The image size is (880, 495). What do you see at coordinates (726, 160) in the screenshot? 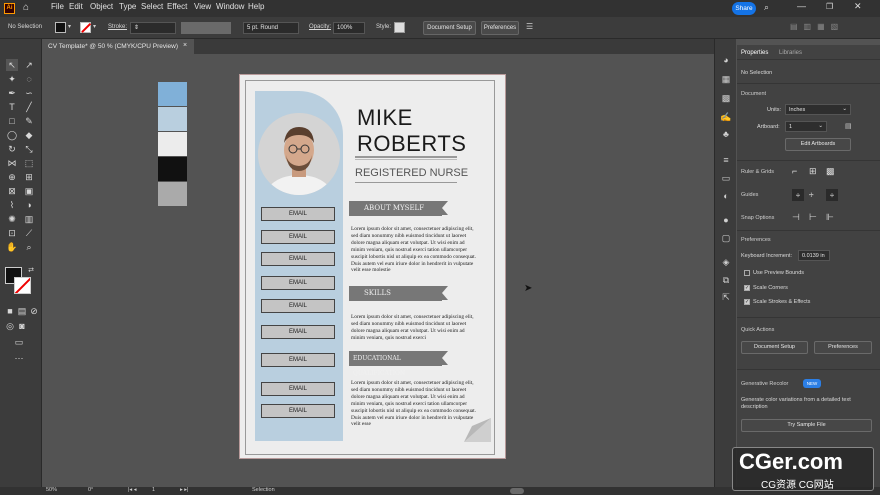
I see `stroke-panel-icon: ≡` at bounding box center [726, 160].